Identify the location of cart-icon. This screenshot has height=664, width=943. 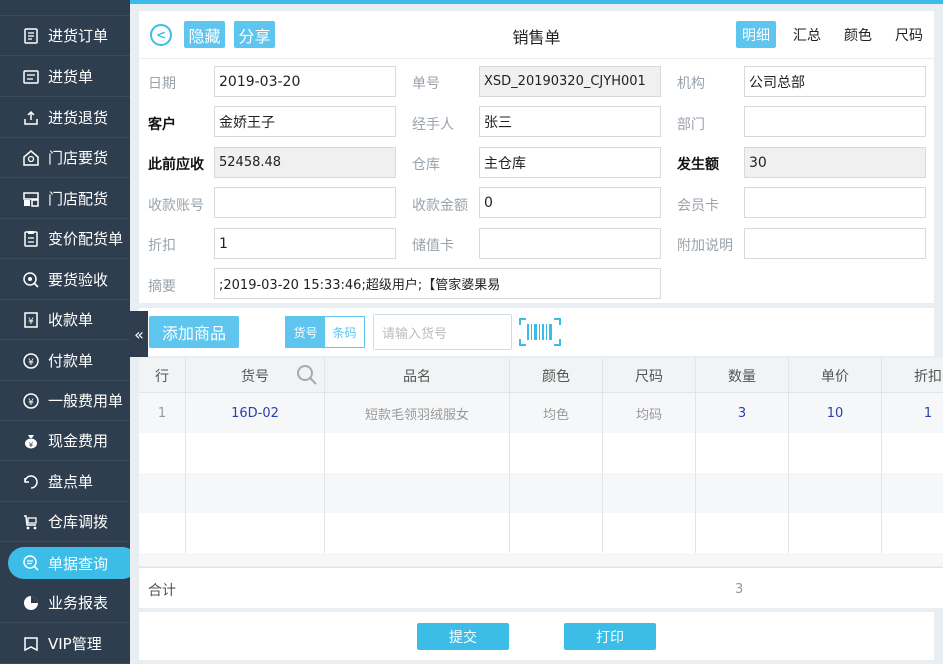
(31, 522).